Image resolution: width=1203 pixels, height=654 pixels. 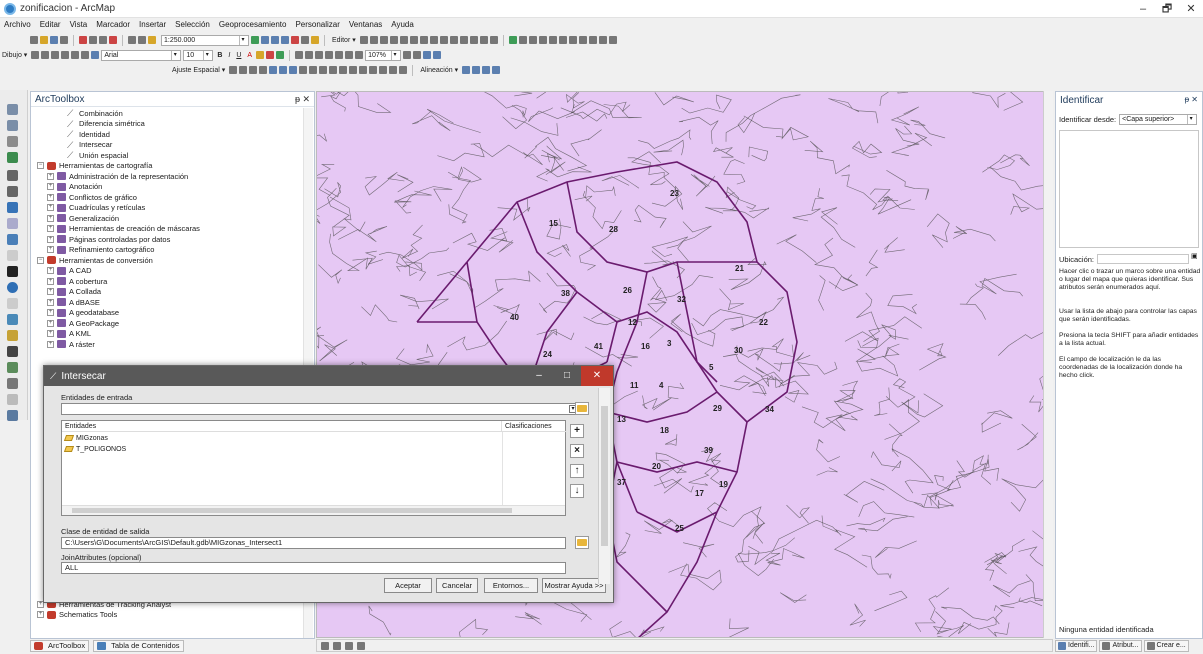 What do you see at coordinates (577, 451) in the screenshot?
I see `remove-row-button: ×` at bounding box center [577, 451].